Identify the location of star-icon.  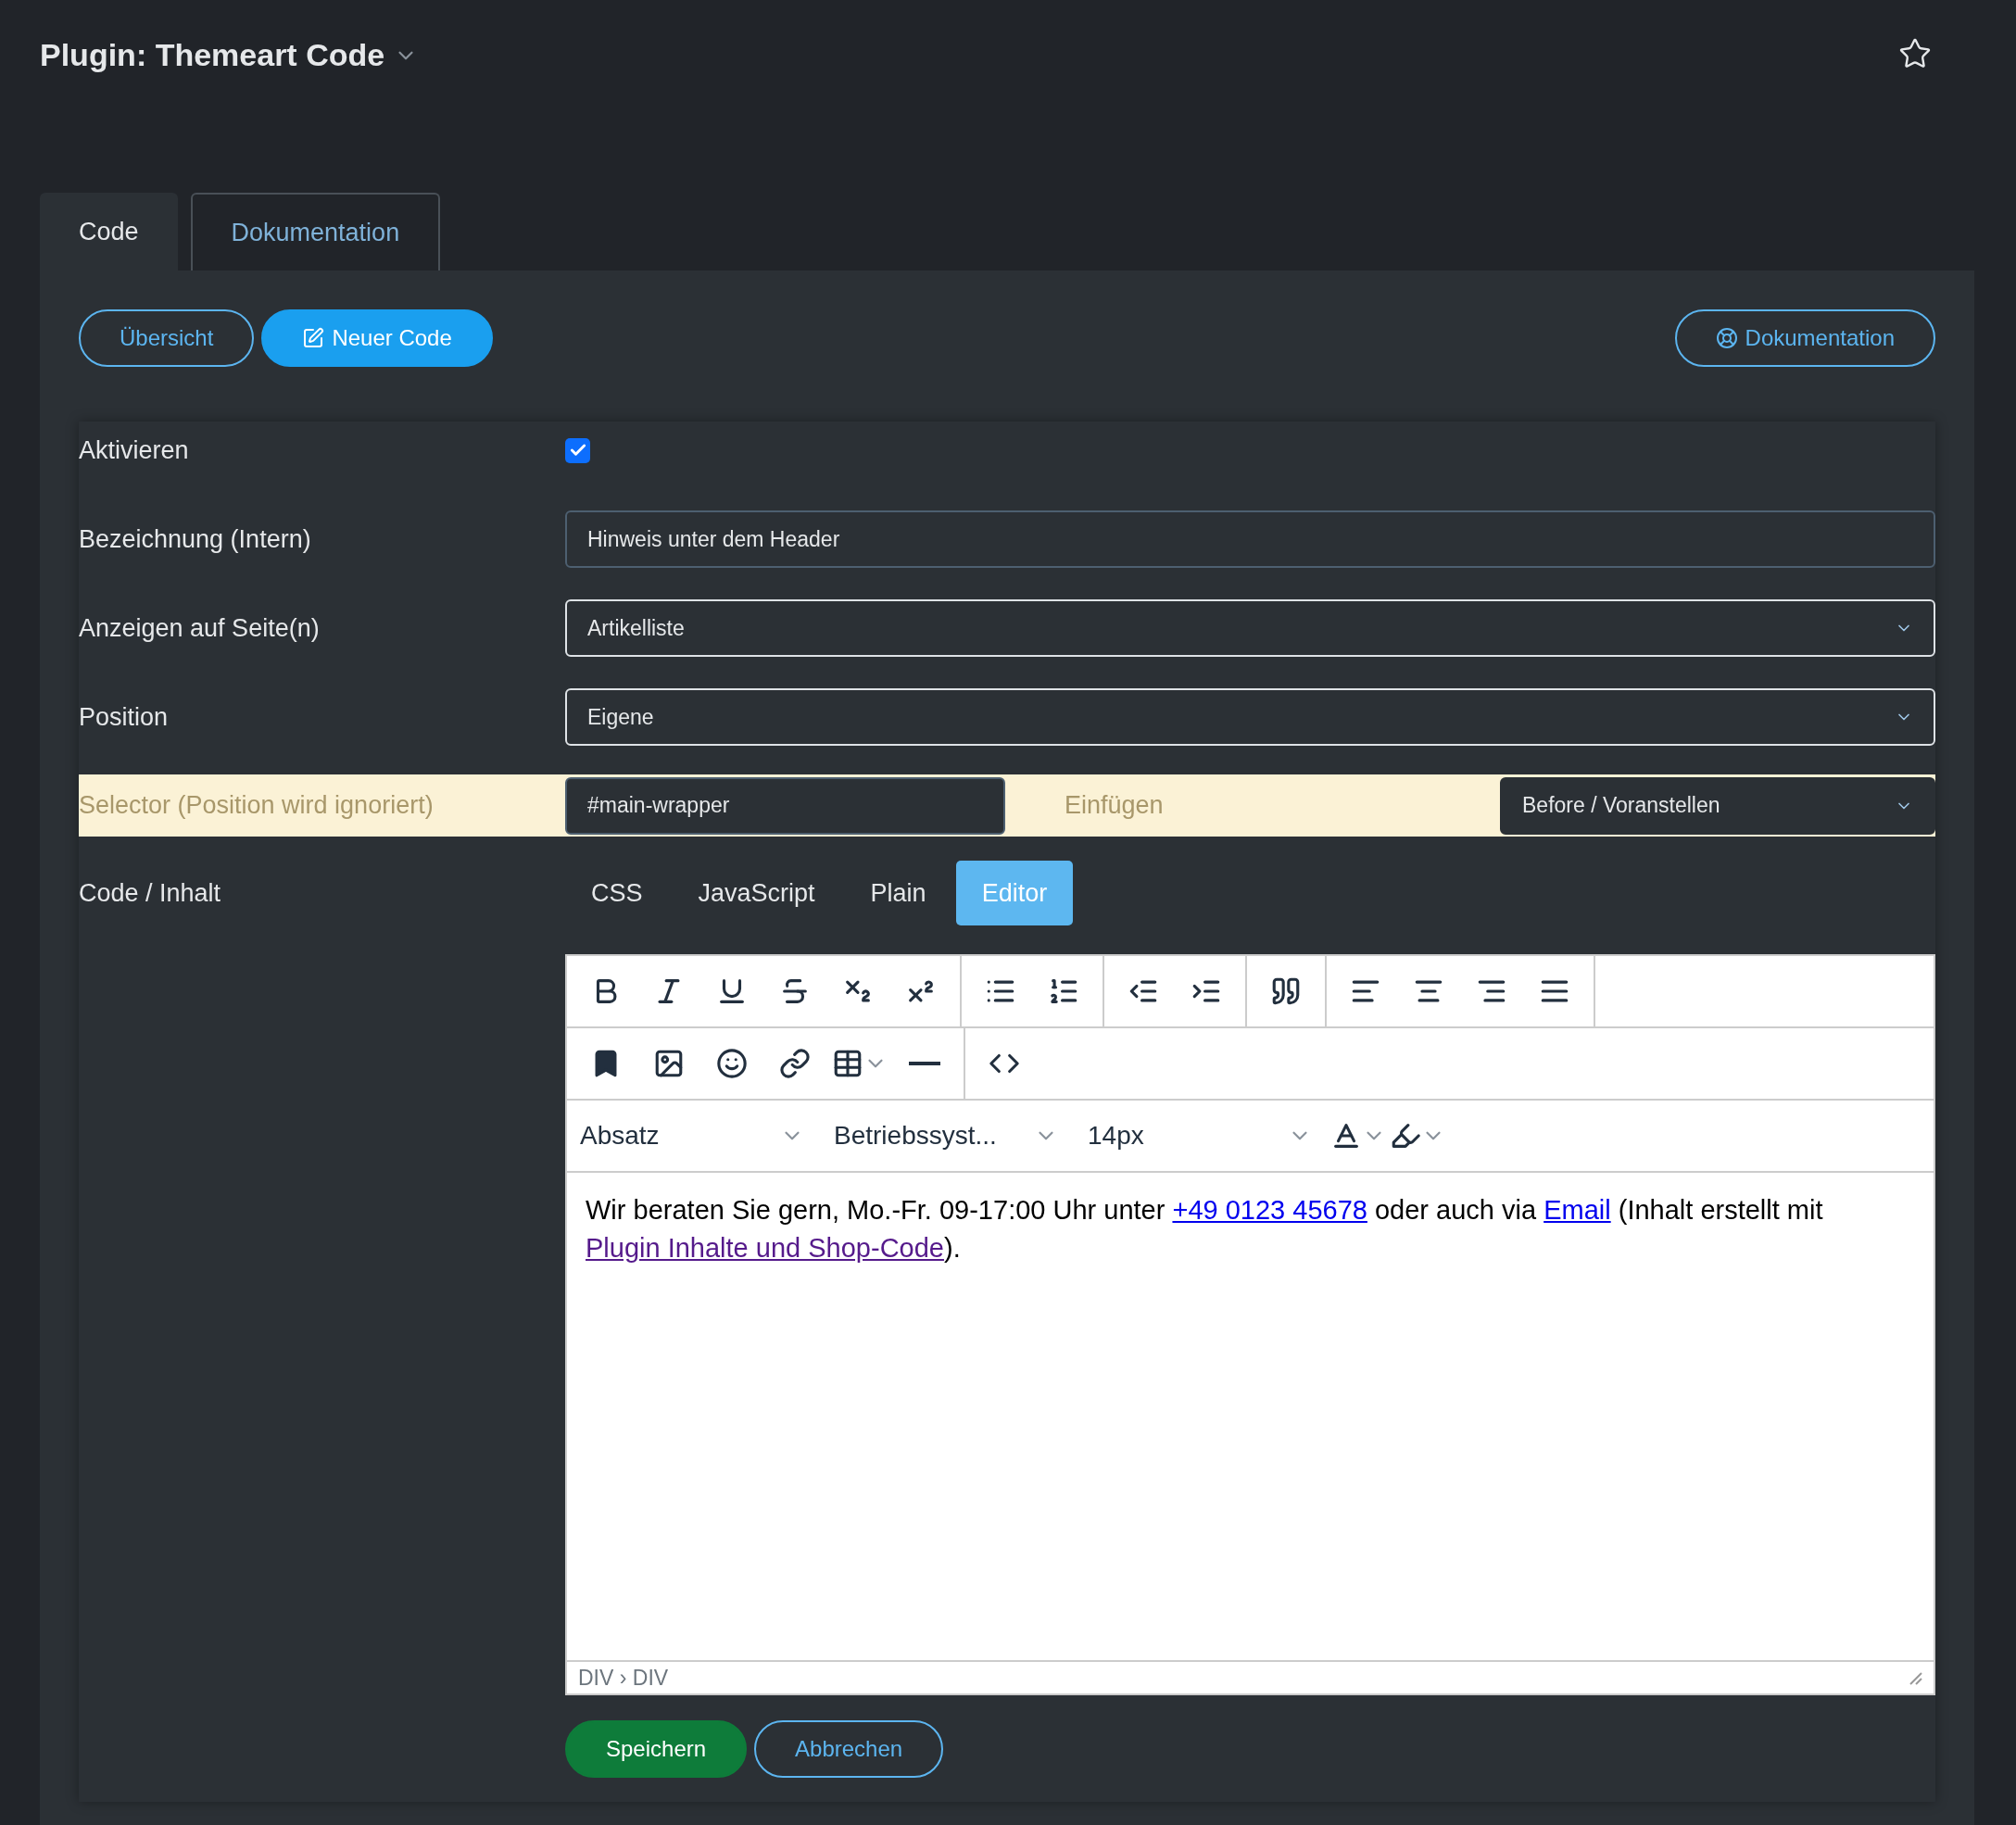
(1915, 53).